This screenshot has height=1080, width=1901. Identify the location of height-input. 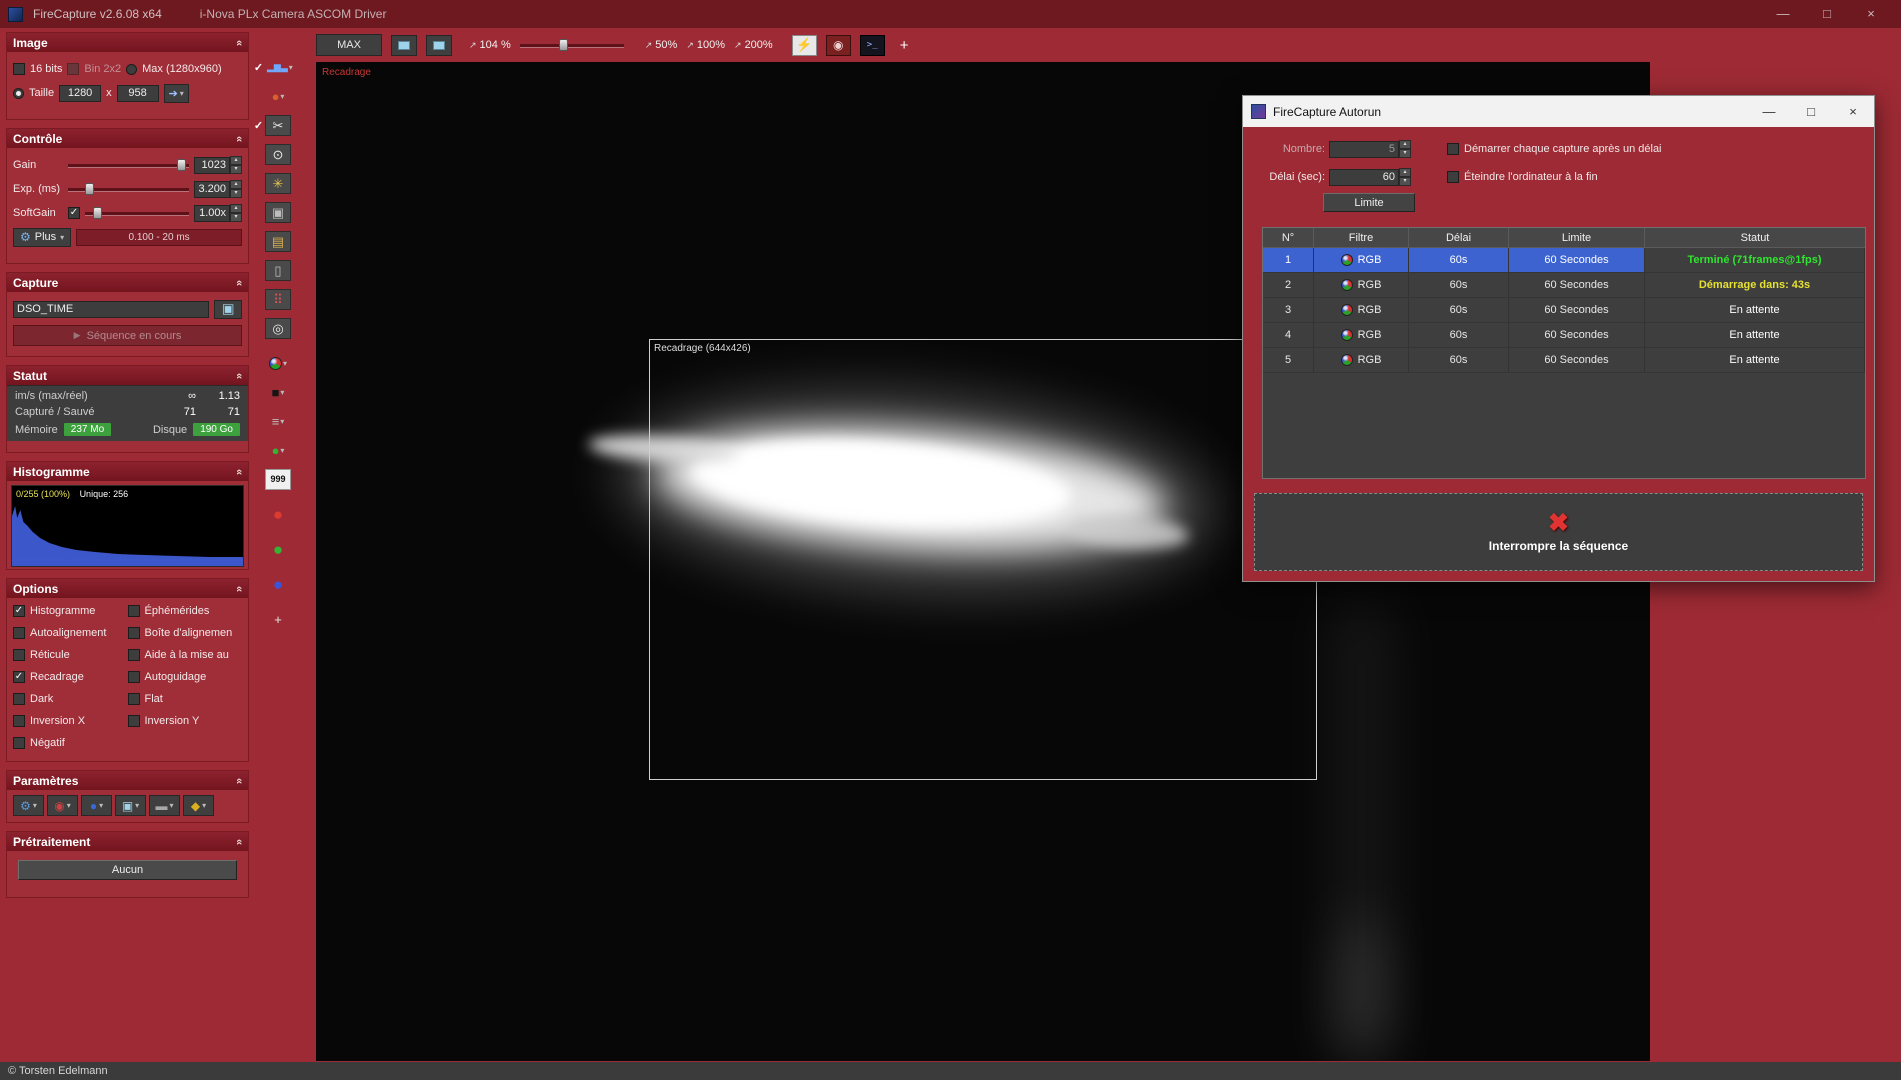
(137, 93).